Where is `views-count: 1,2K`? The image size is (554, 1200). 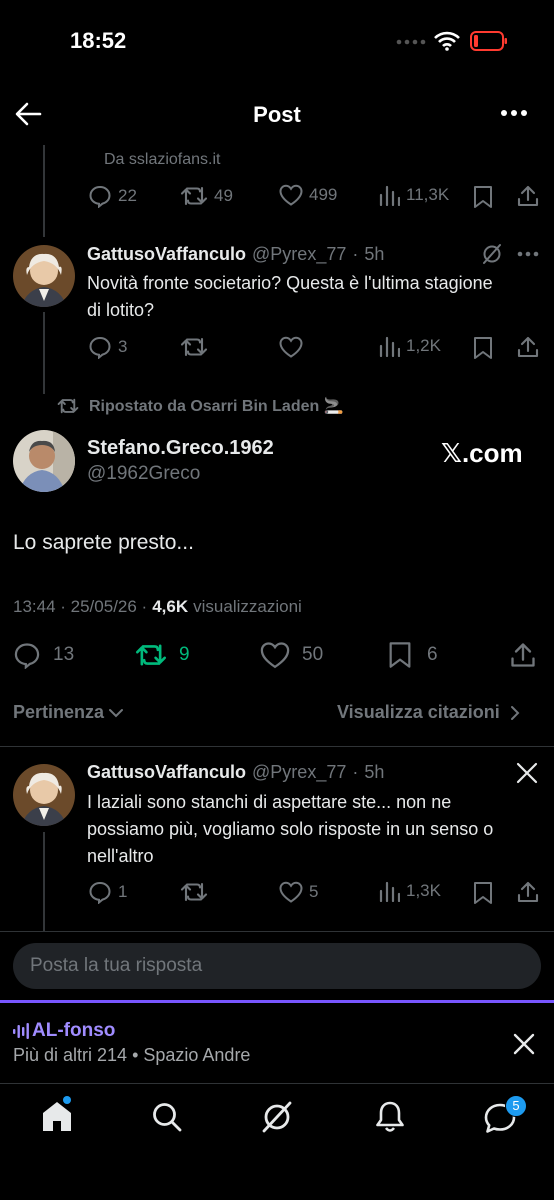
views-count: 1,2K is located at coordinates (423, 345).